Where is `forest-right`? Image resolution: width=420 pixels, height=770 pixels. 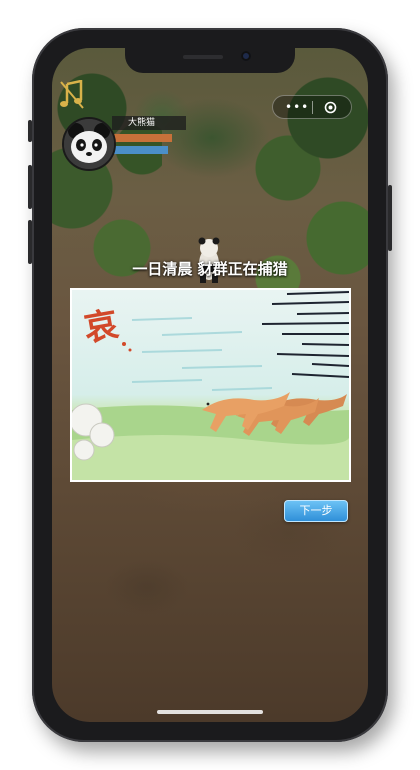 forest-right is located at coordinates (308, 188).